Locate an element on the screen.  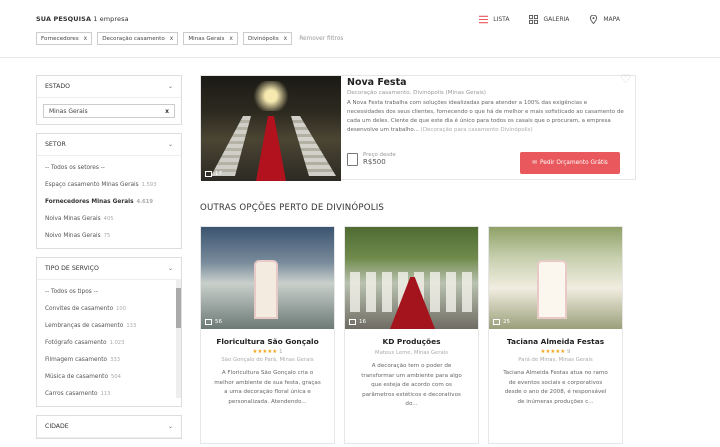
service-option: -- Todos os tipos -- is located at coordinates (109, 291).